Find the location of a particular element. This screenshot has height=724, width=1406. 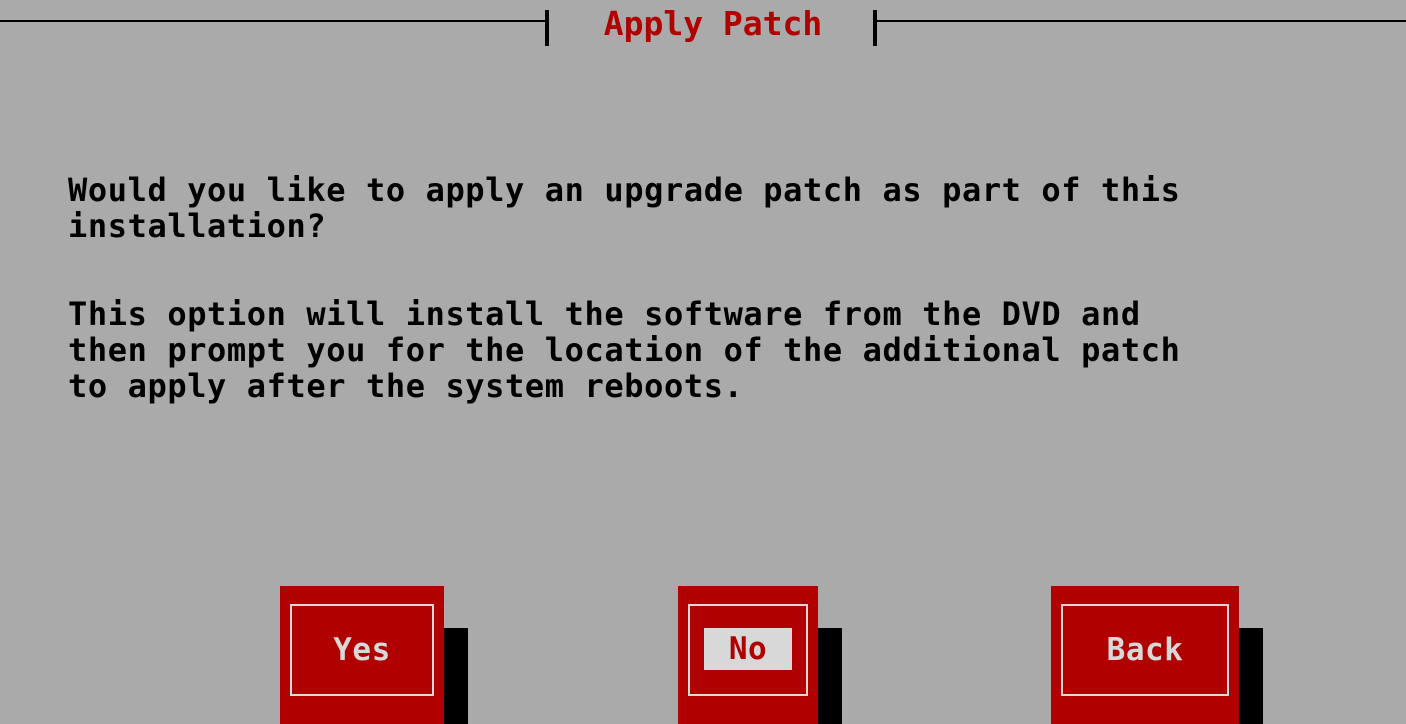

yes-button-border: Yes is located at coordinates (362, 650).